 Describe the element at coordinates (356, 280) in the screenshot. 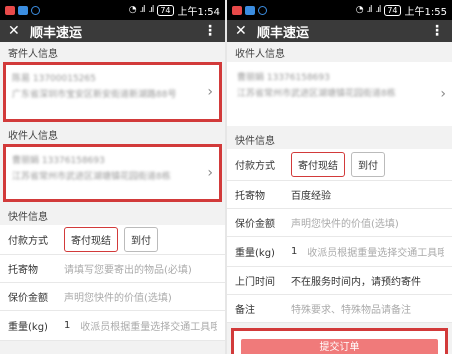

I see `pickup-time-value: 不在服务时间内，请预约寄件` at that location.